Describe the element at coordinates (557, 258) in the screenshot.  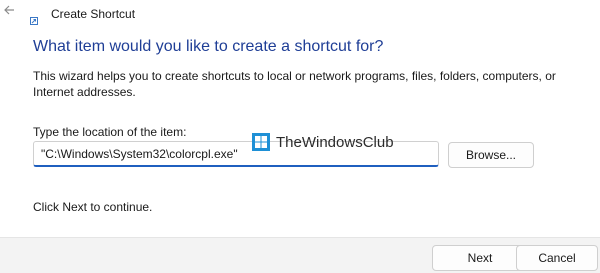
I see `cancel-button: Cancel` at that location.